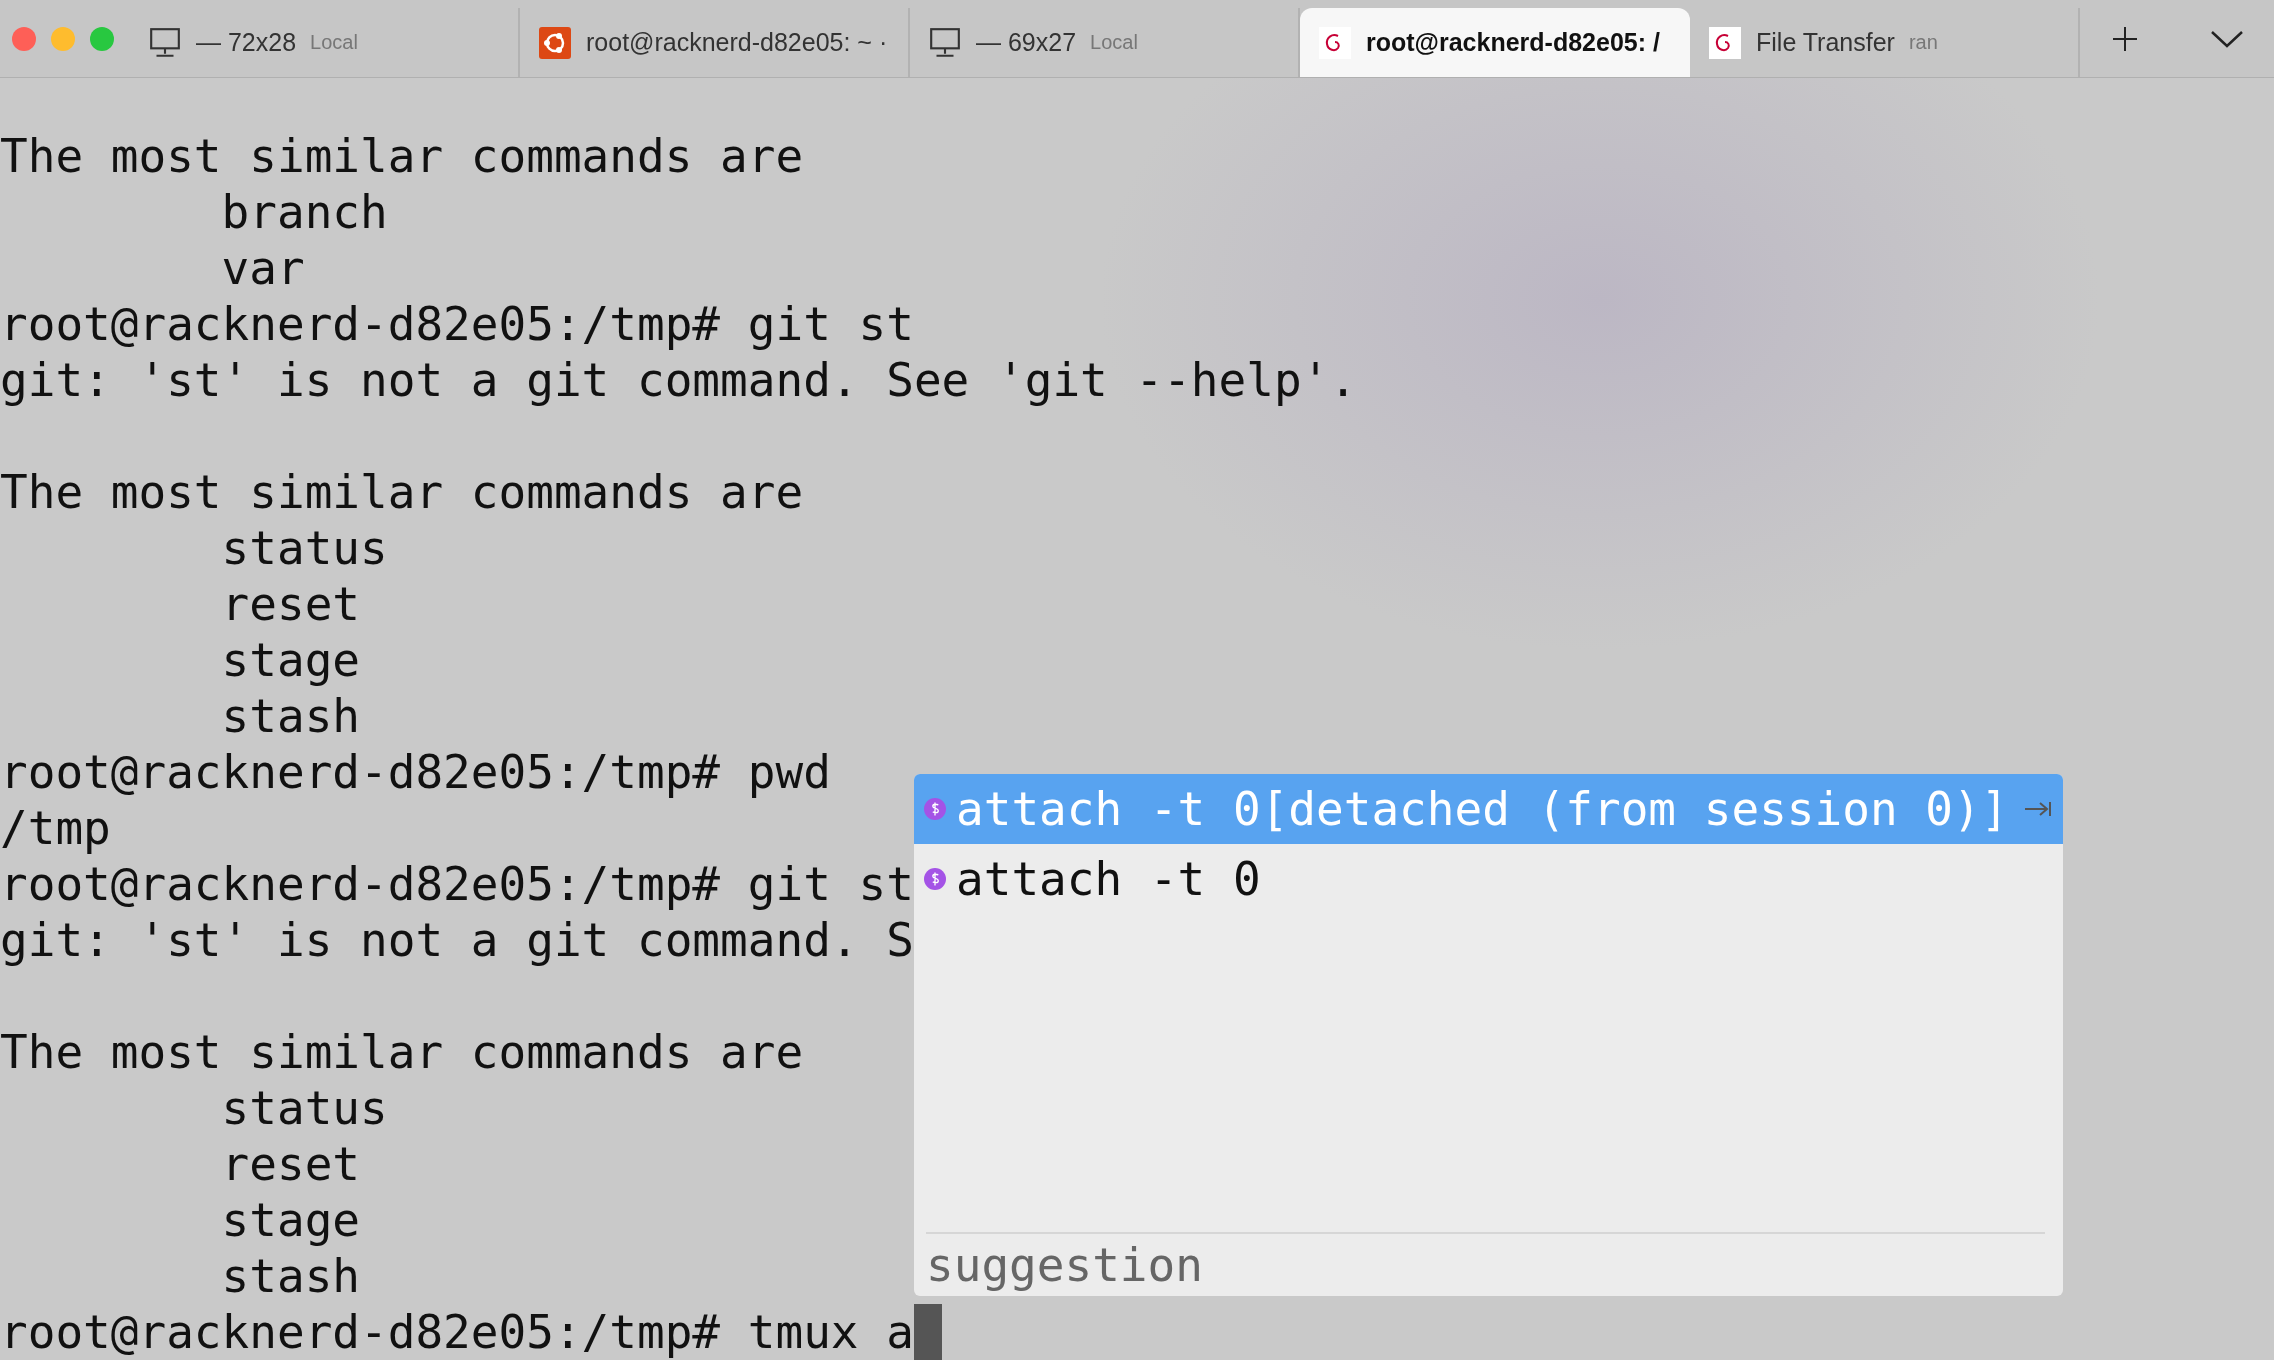 Image resolution: width=2274 pixels, height=1360 pixels. I want to click on tab-key-icon, so click(2038, 809).